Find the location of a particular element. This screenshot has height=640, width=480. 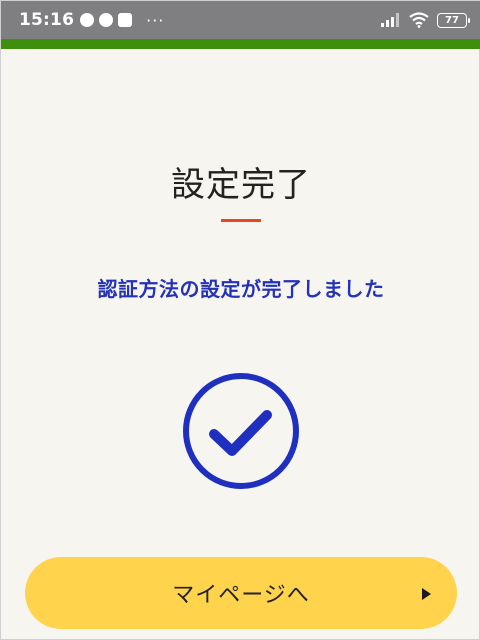

title-underline is located at coordinates (241, 220).